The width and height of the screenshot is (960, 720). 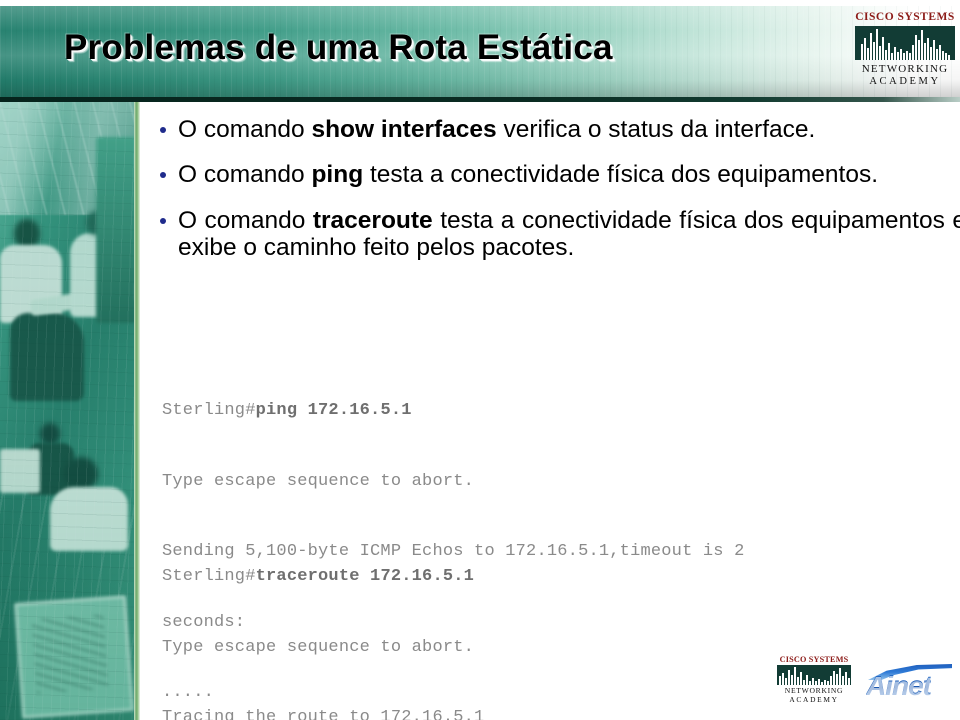 I want to click on footer-cisco-networking-academy-logo: CISCO SYSTEMS NETWORKING ACADEMY, so click(x=814, y=679).